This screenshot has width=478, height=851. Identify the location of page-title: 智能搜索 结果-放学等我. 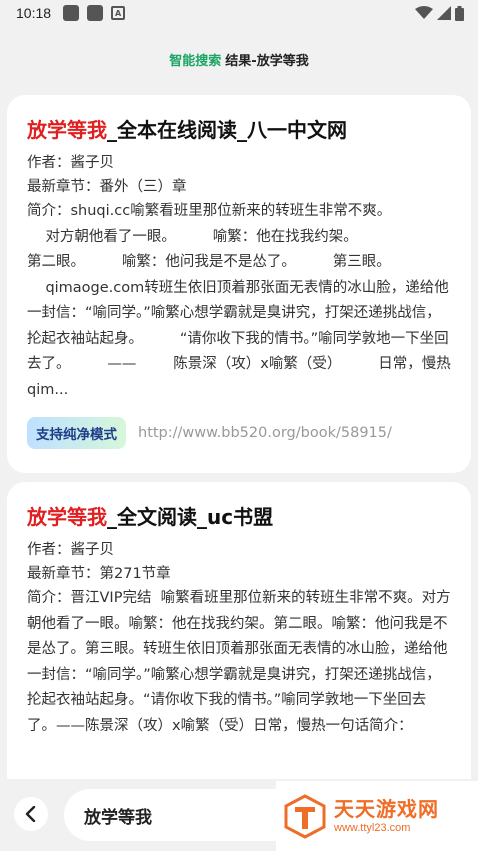
(239, 59).